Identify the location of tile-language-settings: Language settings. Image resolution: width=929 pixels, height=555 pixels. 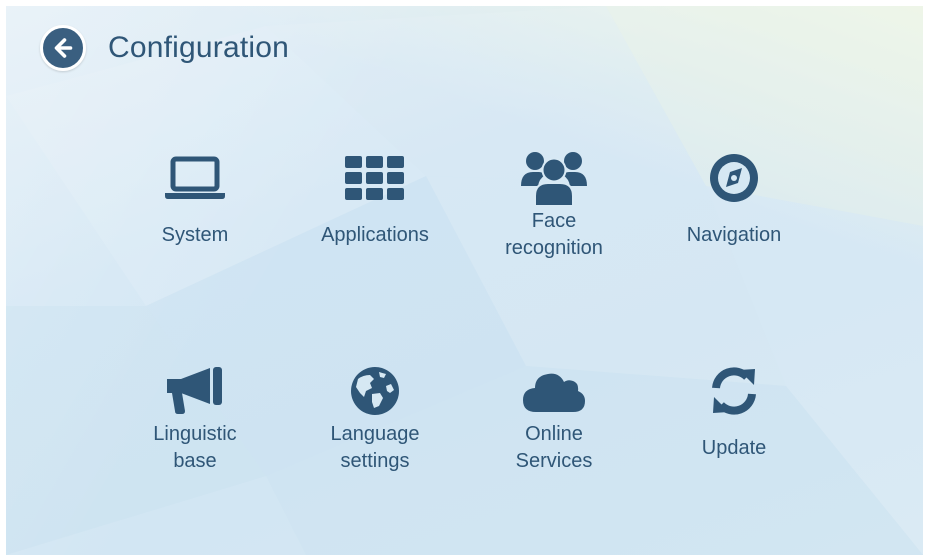
(375, 426).